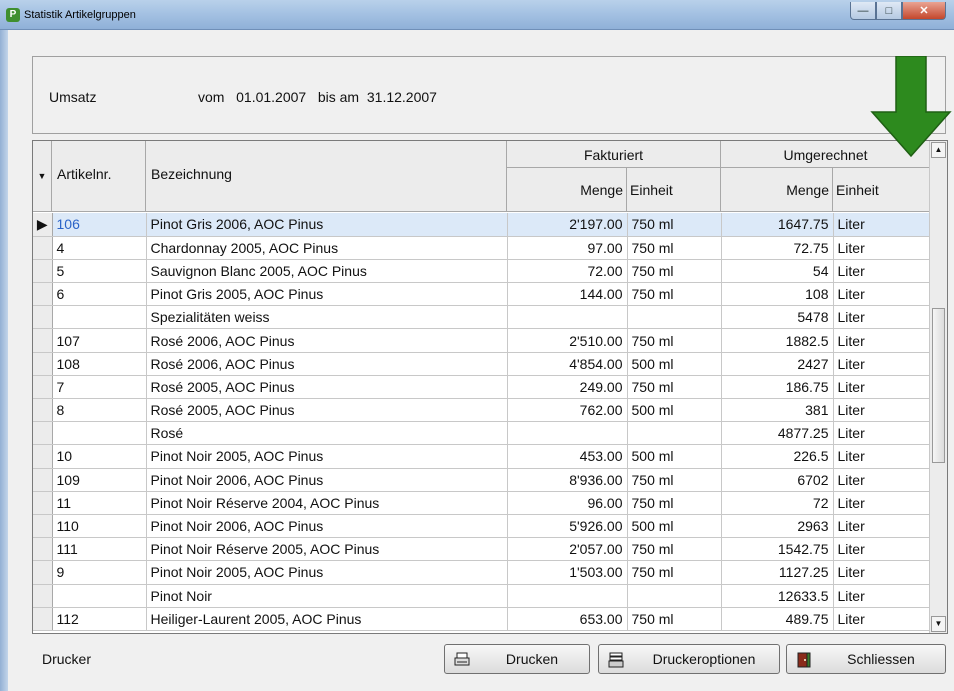  What do you see at coordinates (777, 596) in the screenshot?
I see `cell-umgerechnet-menge: 12633.5` at bounding box center [777, 596].